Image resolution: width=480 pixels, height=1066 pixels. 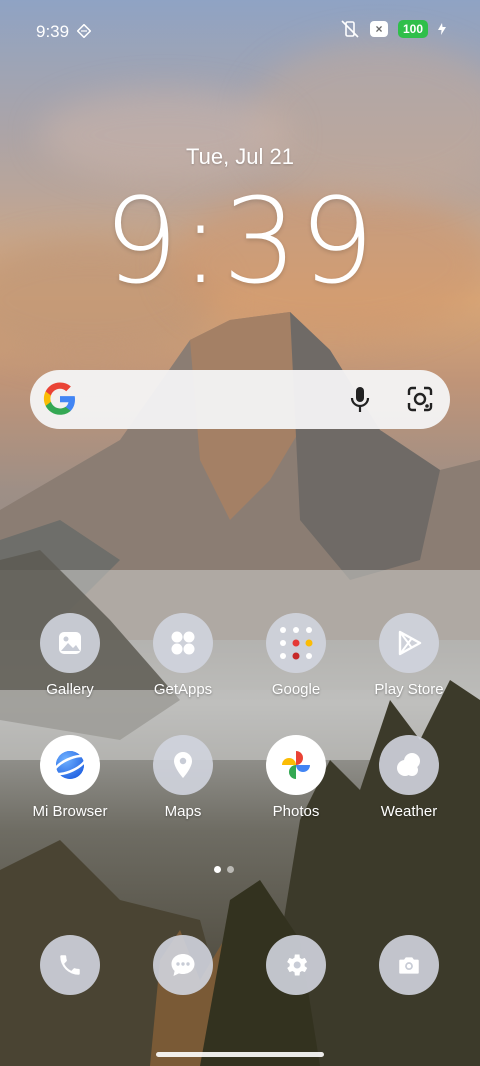 I want to click on messages-icon, so click(x=183, y=965).